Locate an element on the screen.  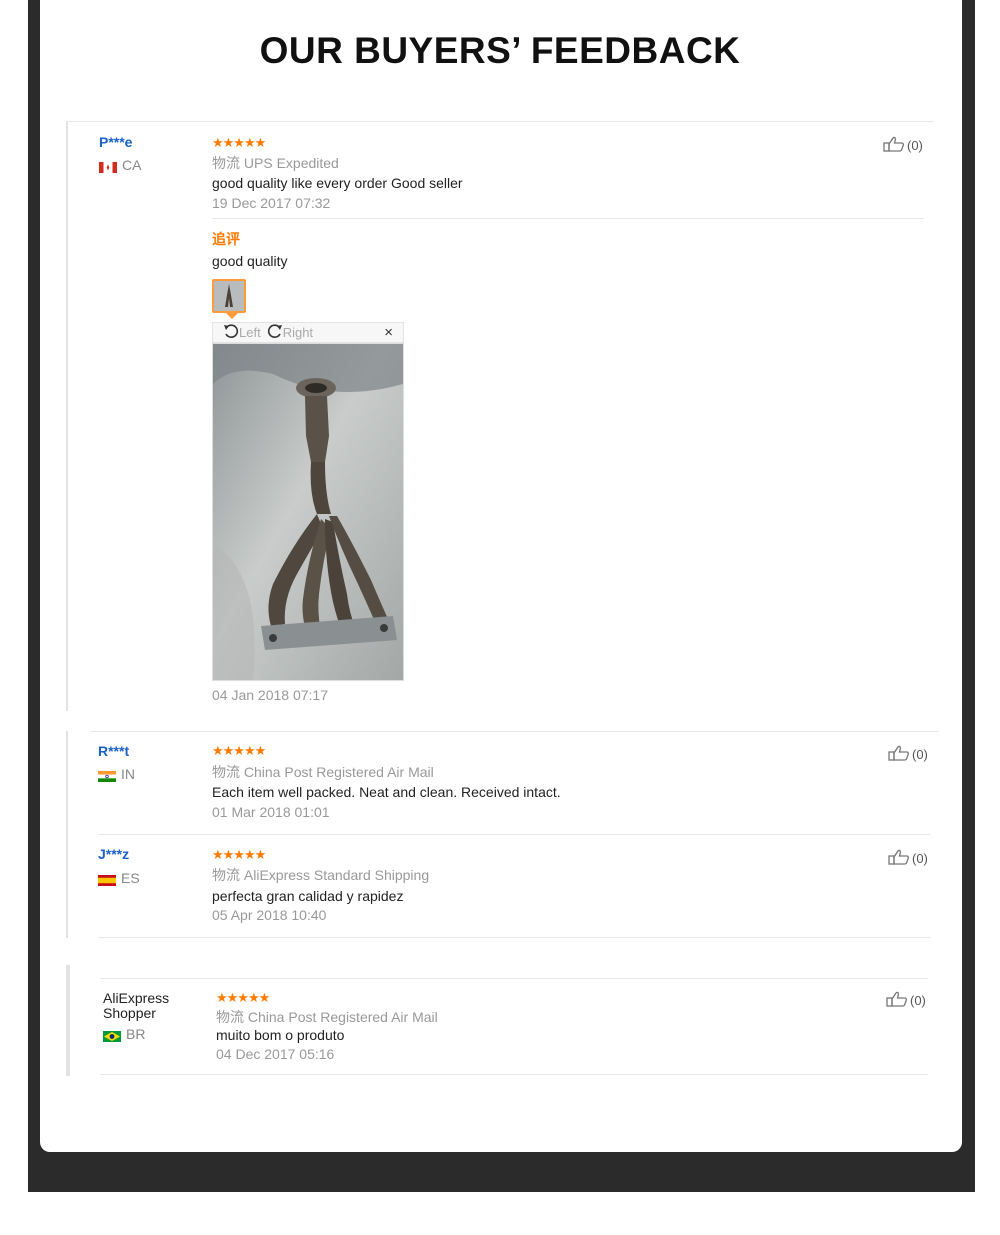
shipping-method: 物流 AliExpress Standard Shipping is located at coordinates (320, 875).